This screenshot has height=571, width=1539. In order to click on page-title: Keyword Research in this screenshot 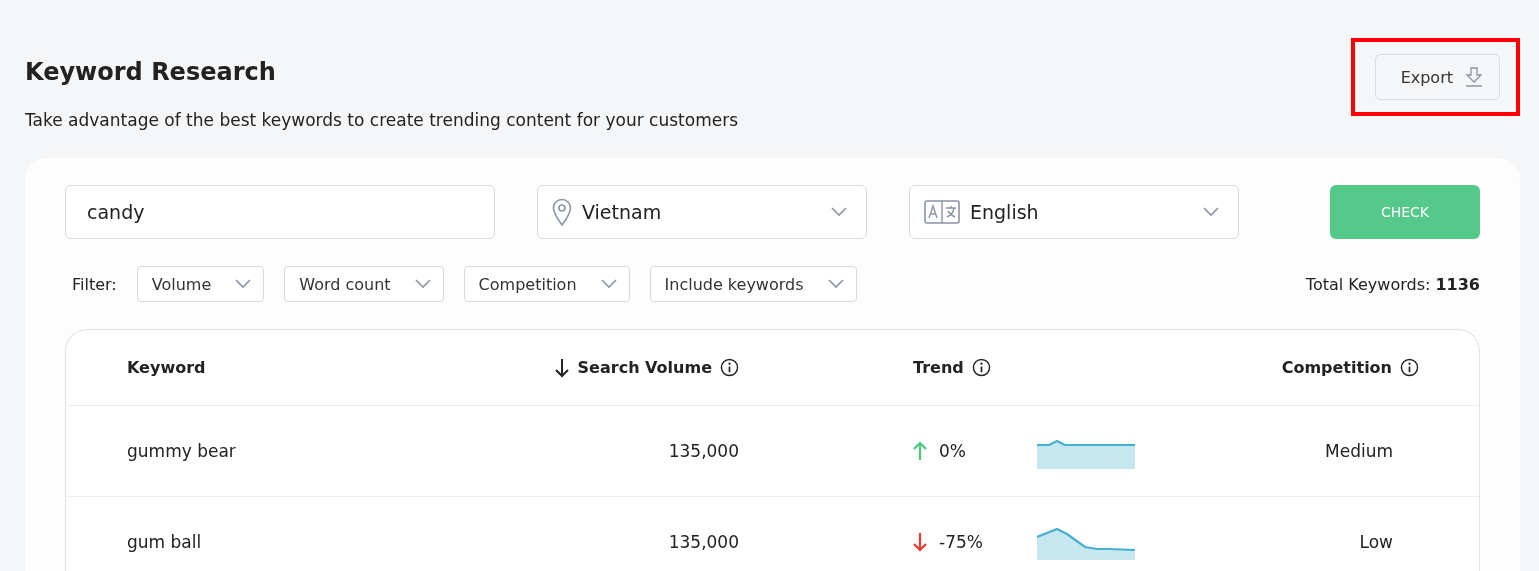, I will do `click(151, 72)`.